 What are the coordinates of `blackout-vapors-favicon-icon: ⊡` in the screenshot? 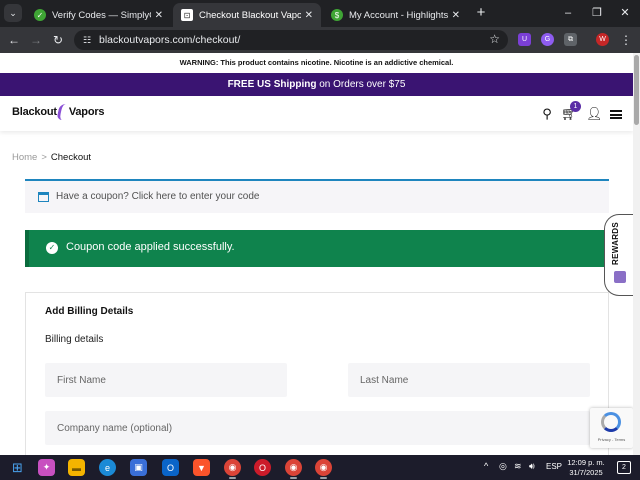 It's located at (187, 15).